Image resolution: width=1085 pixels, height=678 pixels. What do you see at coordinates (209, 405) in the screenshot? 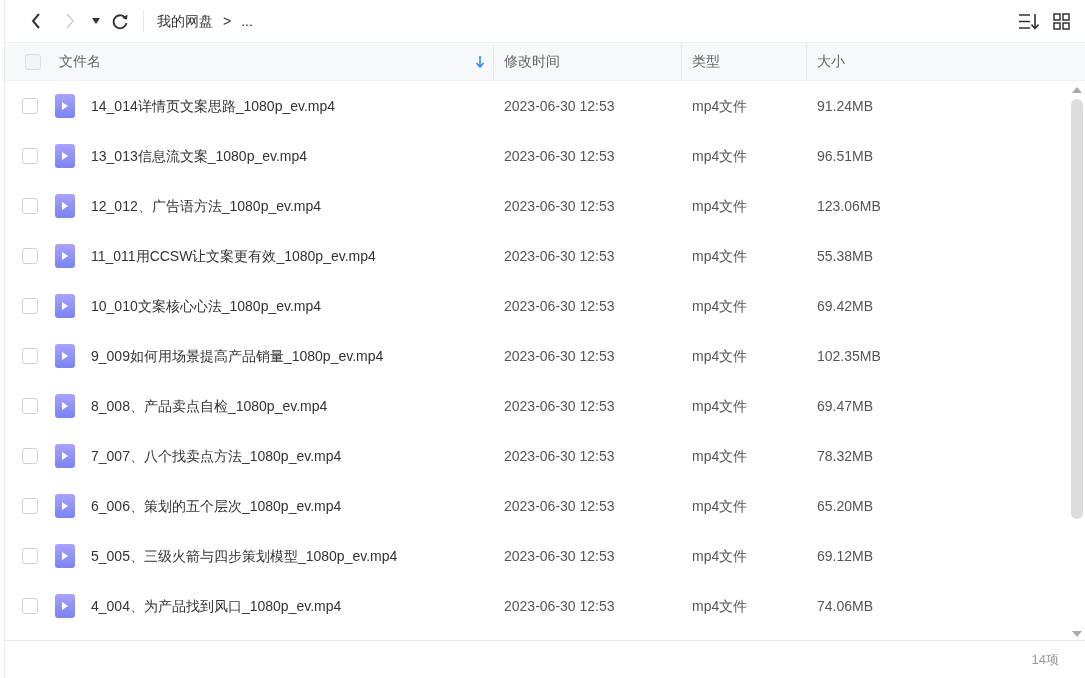
I see `file-name: 8_008、产品卖点自检_1080p_ev.mp4` at bounding box center [209, 405].